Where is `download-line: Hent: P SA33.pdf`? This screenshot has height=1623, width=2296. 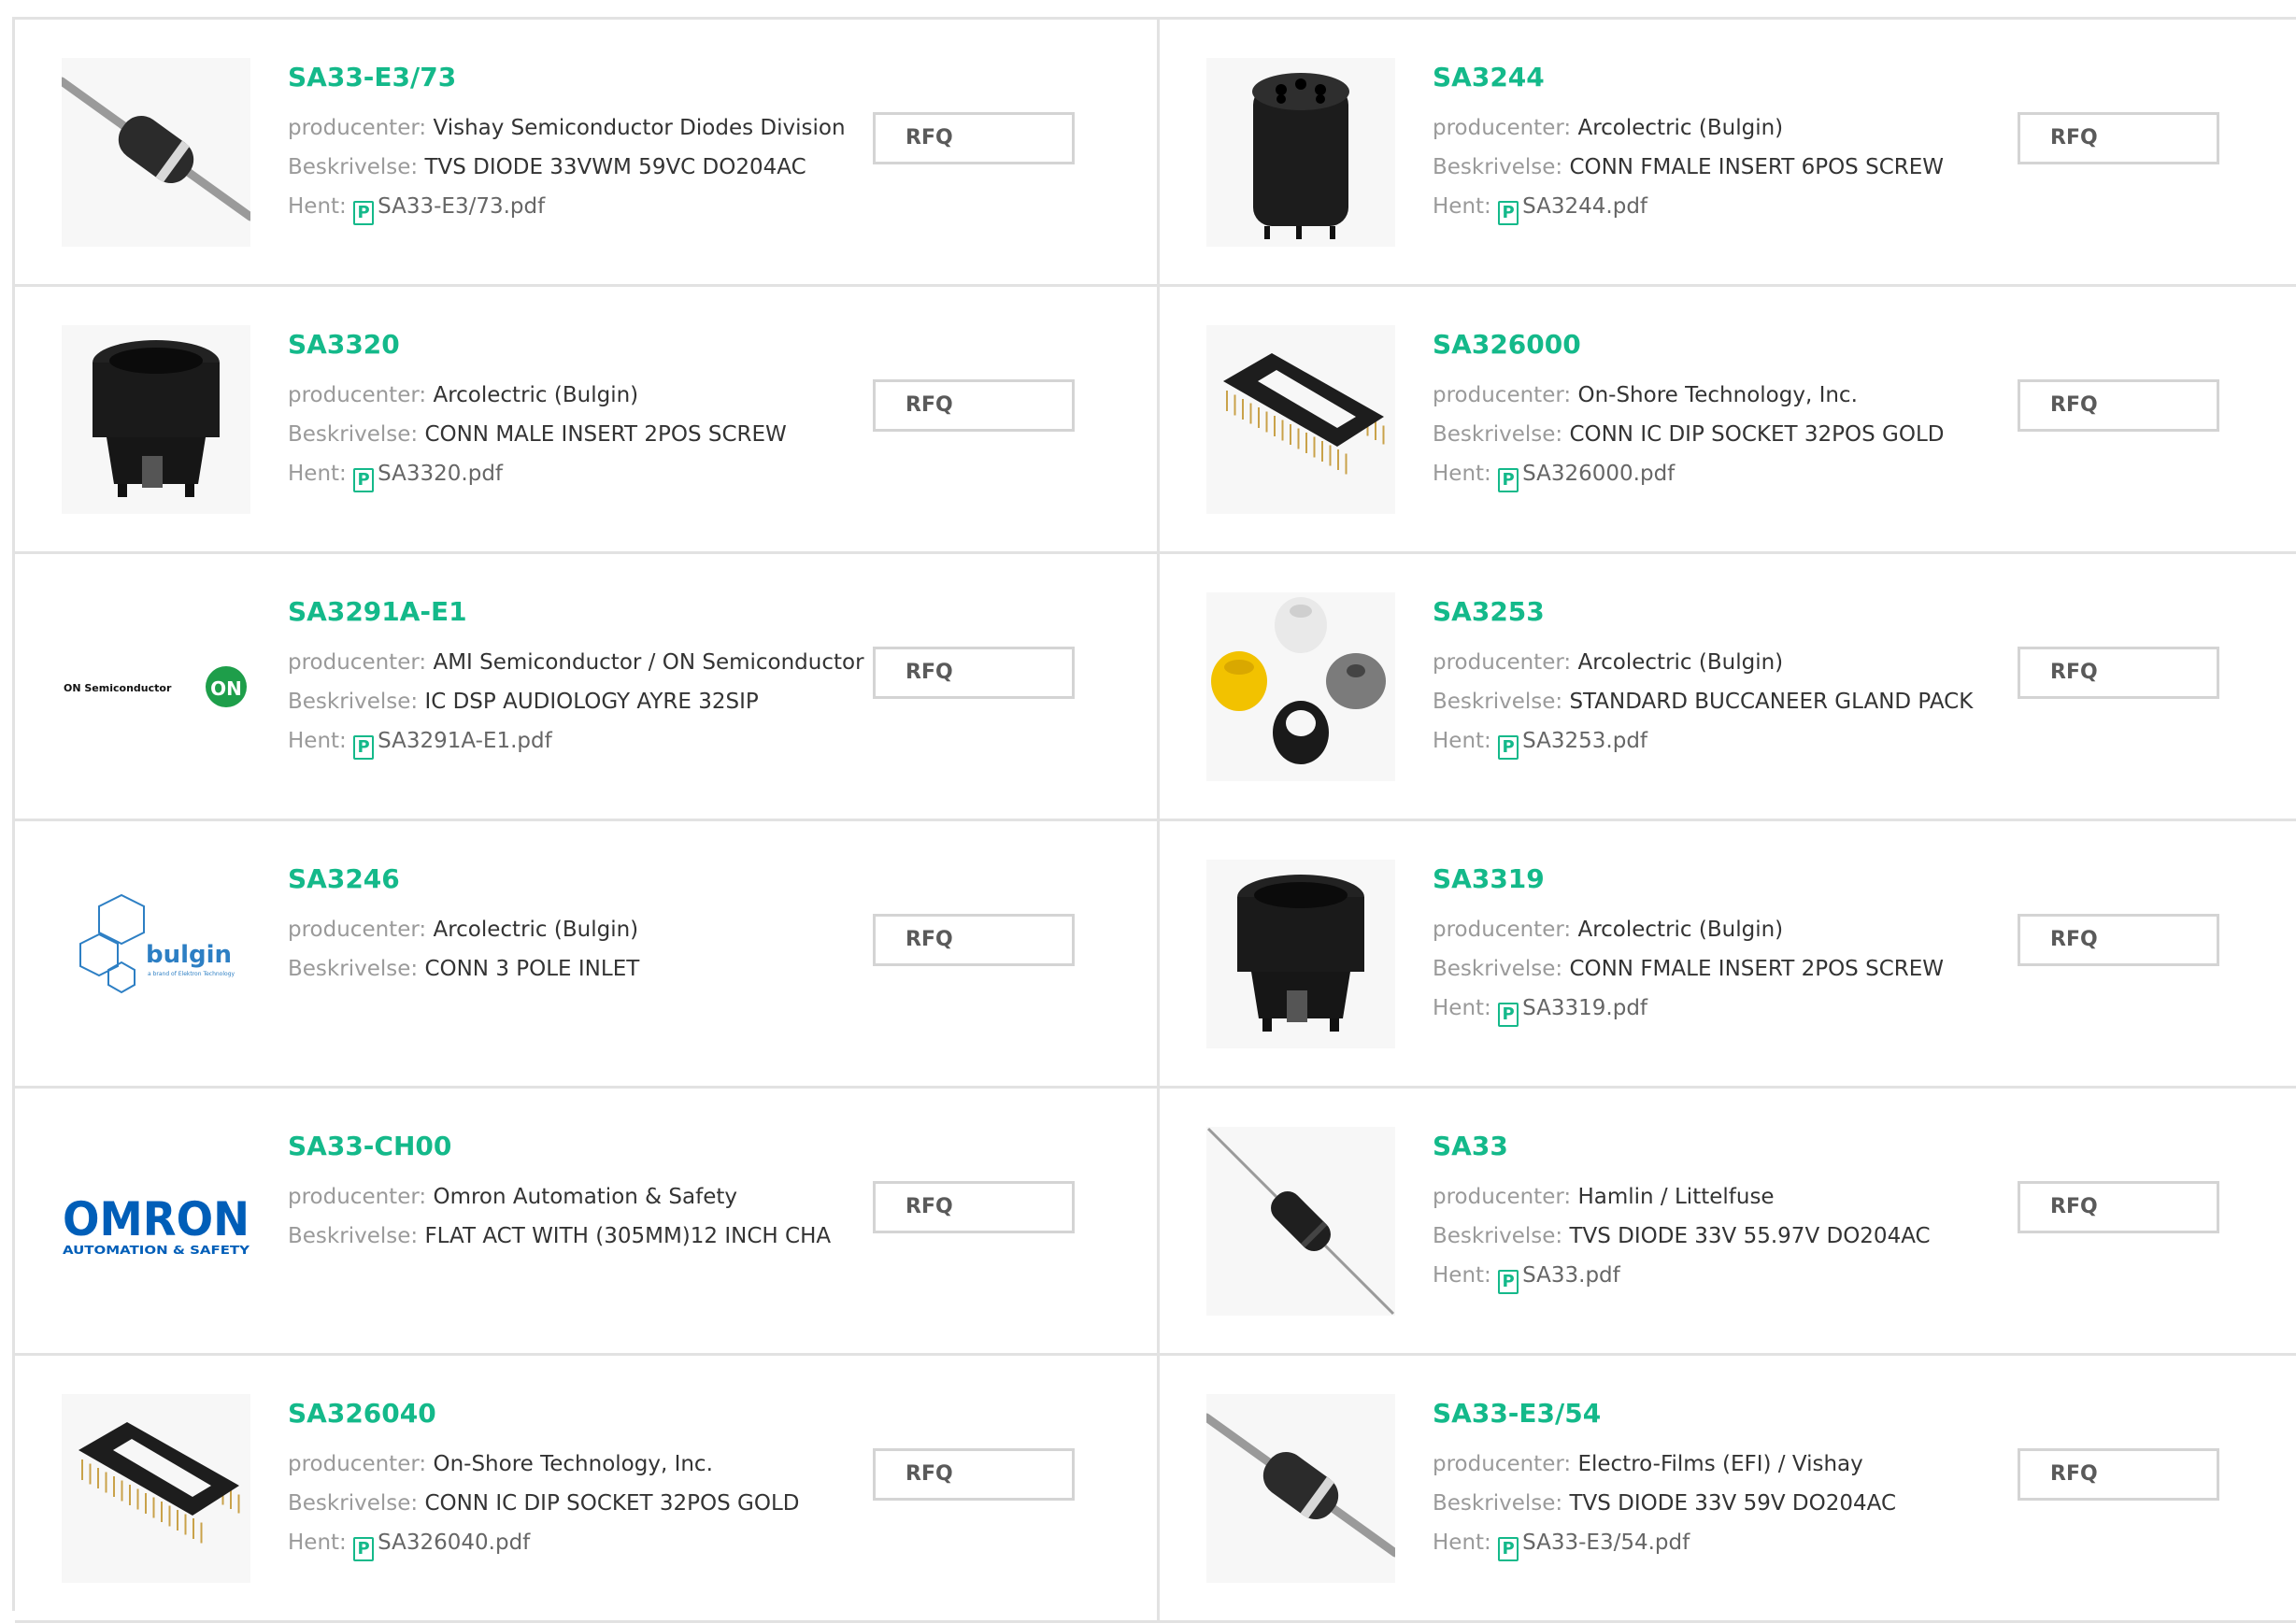
download-line: Hent: P SA33.pdf is located at coordinates (1722, 1275).